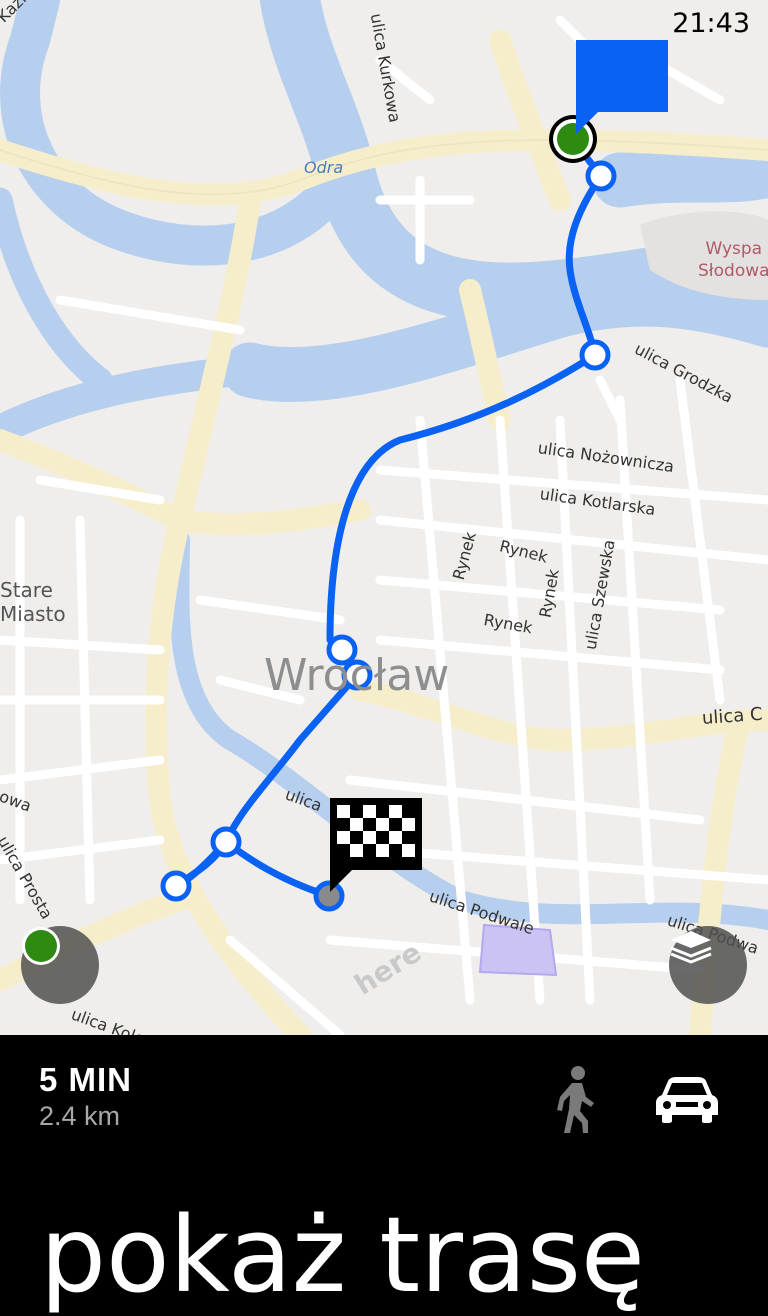 This screenshot has height=1316, width=768. What do you see at coordinates (733, 260) in the screenshot?
I see `island-label: Wyspa Słodowa` at bounding box center [733, 260].